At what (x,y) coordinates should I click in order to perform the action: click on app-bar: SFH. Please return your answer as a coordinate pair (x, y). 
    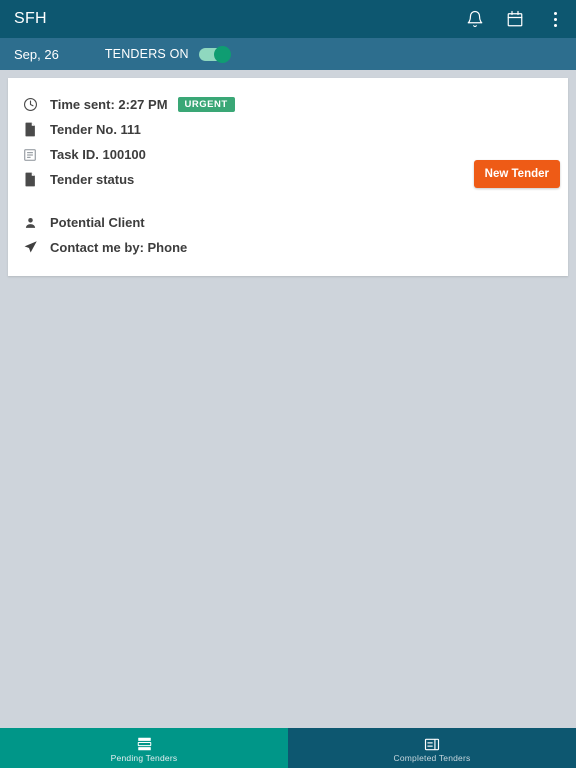
    Looking at the image, I should click on (288, 19).